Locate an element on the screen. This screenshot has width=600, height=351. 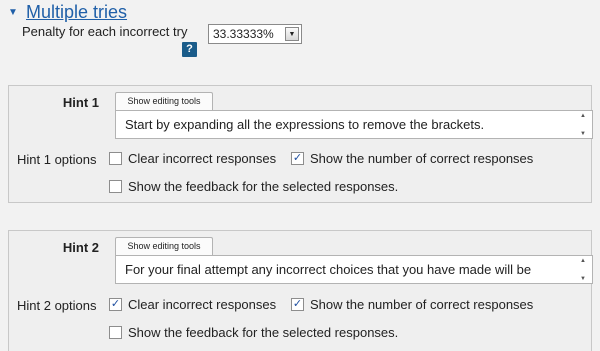
hint-1-clear-incorrect-option: Clear incorrect responses is located at coordinates (192, 158).